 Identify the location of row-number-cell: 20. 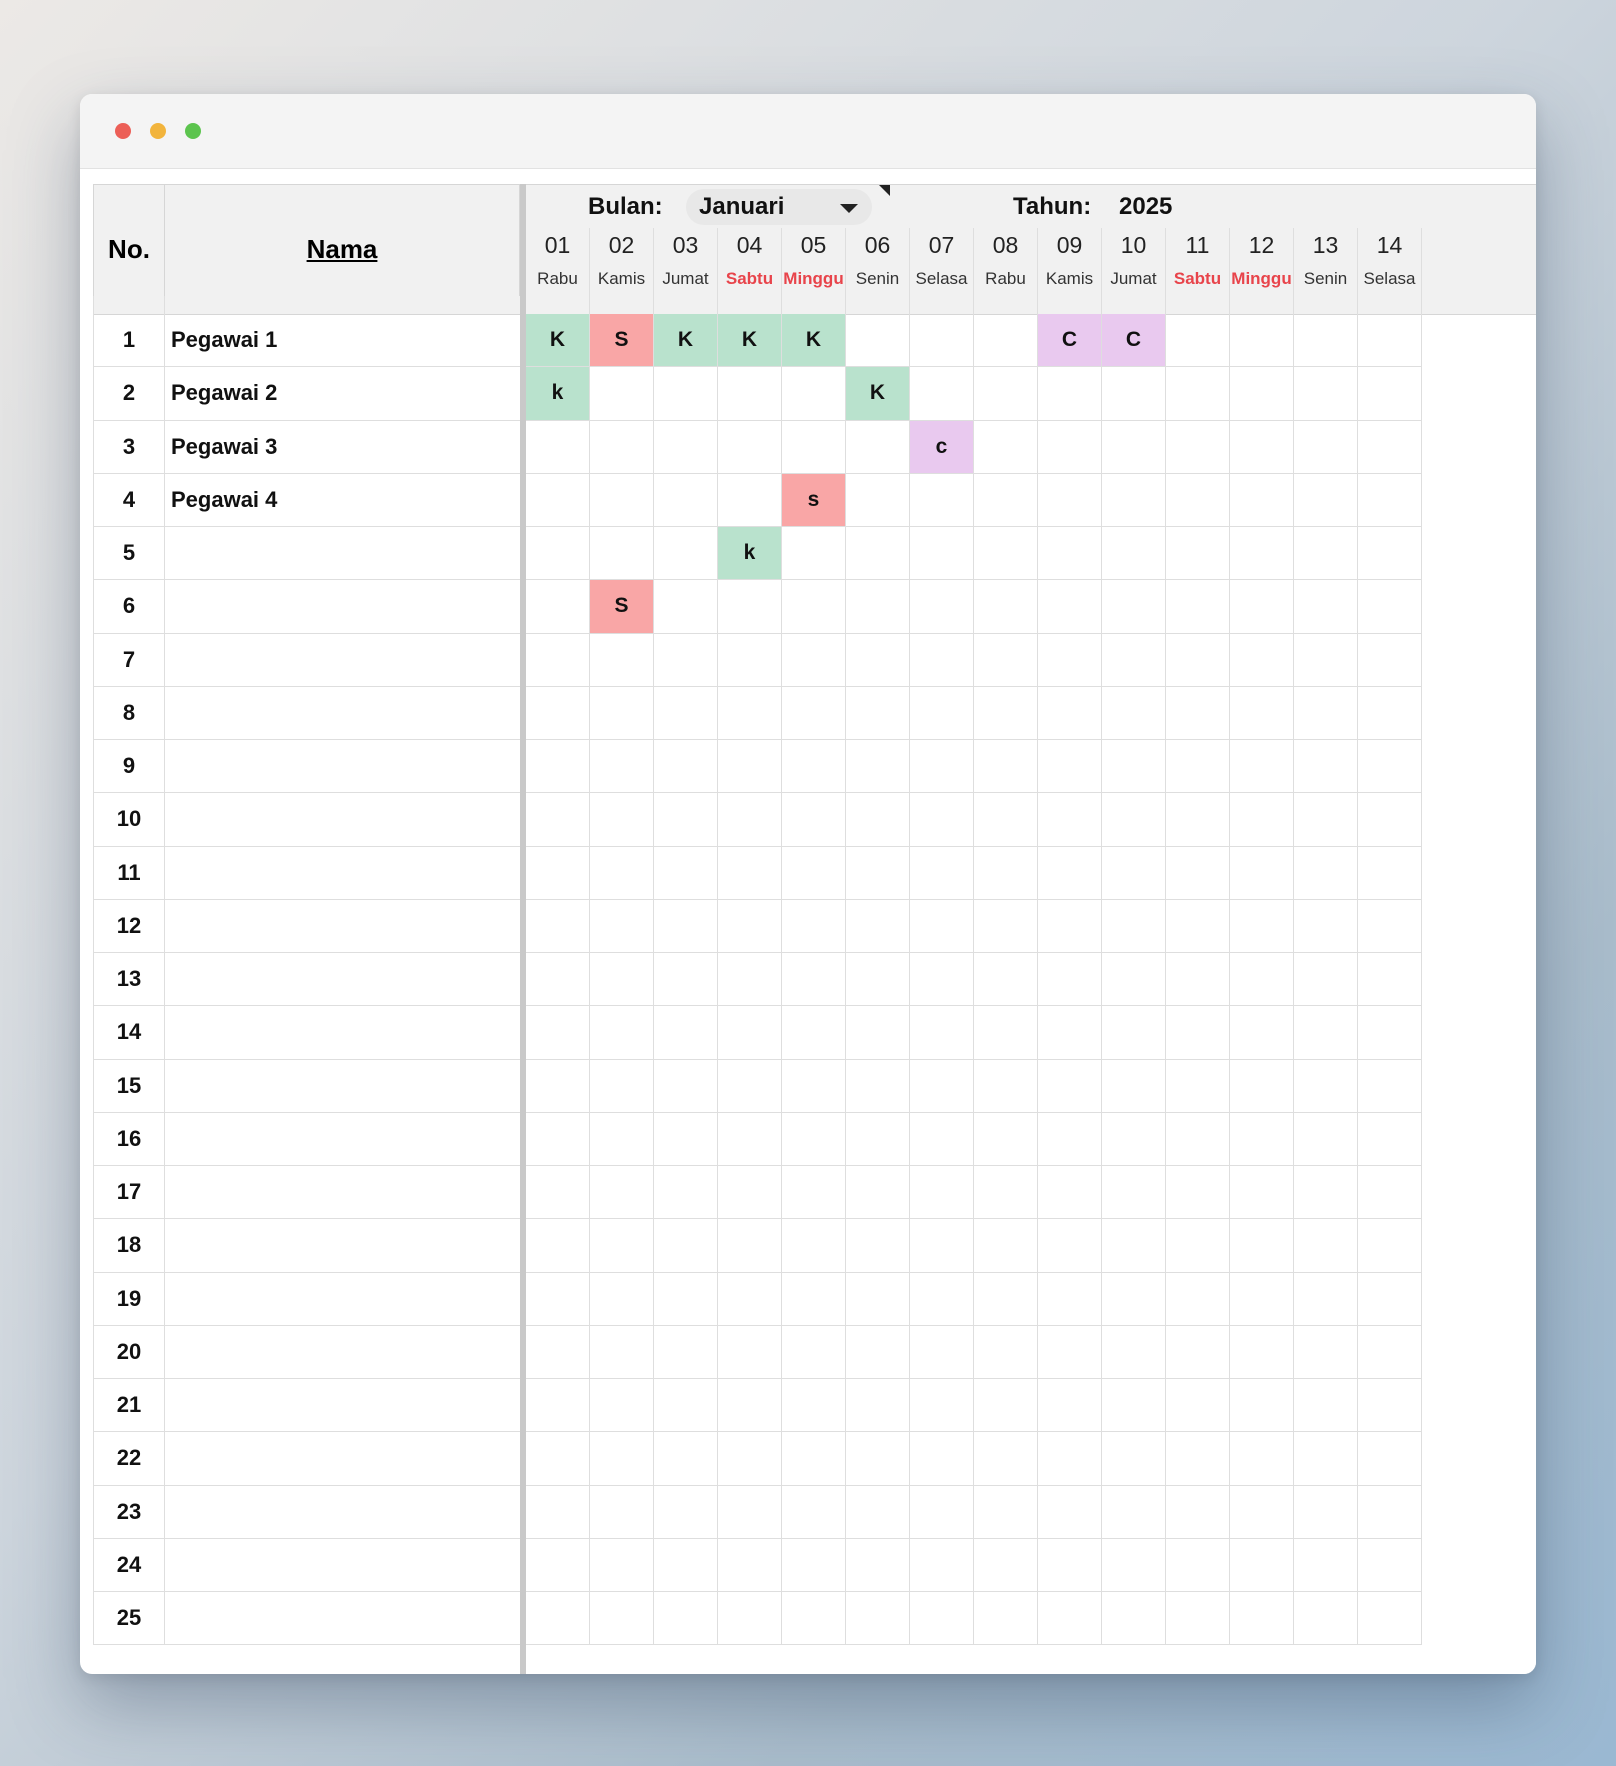
(129, 1352).